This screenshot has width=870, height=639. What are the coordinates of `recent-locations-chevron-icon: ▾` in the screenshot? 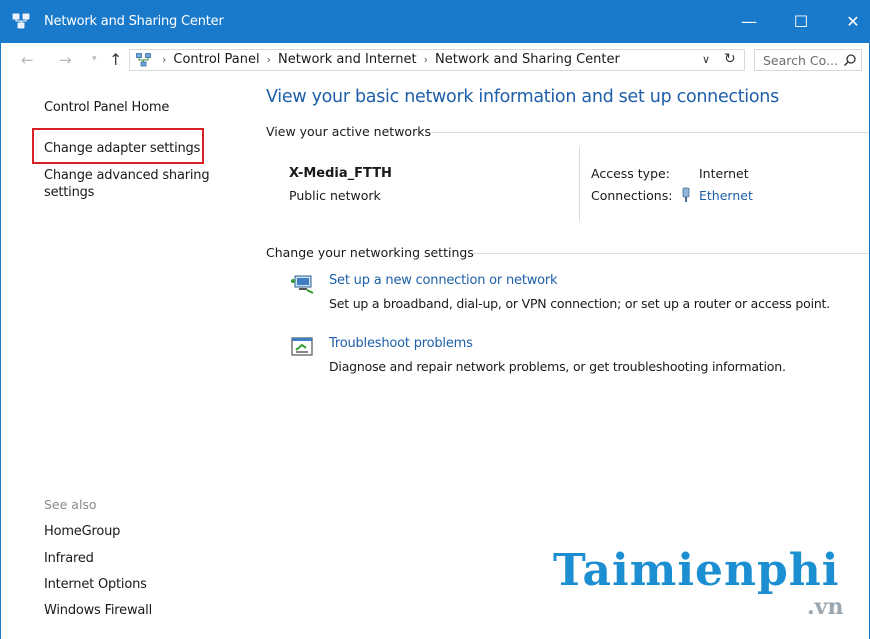 It's located at (94, 59).